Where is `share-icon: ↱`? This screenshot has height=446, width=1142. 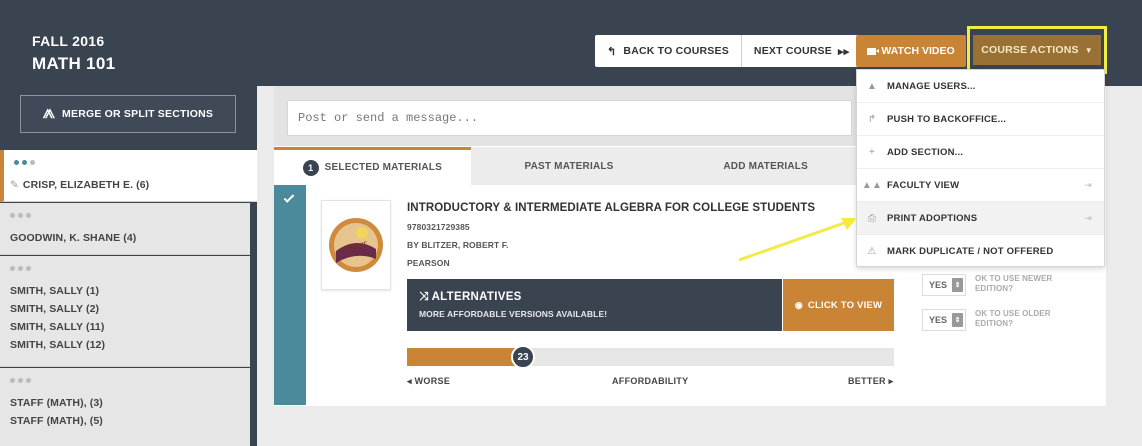
share-icon: ↱ is located at coordinates (872, 119).